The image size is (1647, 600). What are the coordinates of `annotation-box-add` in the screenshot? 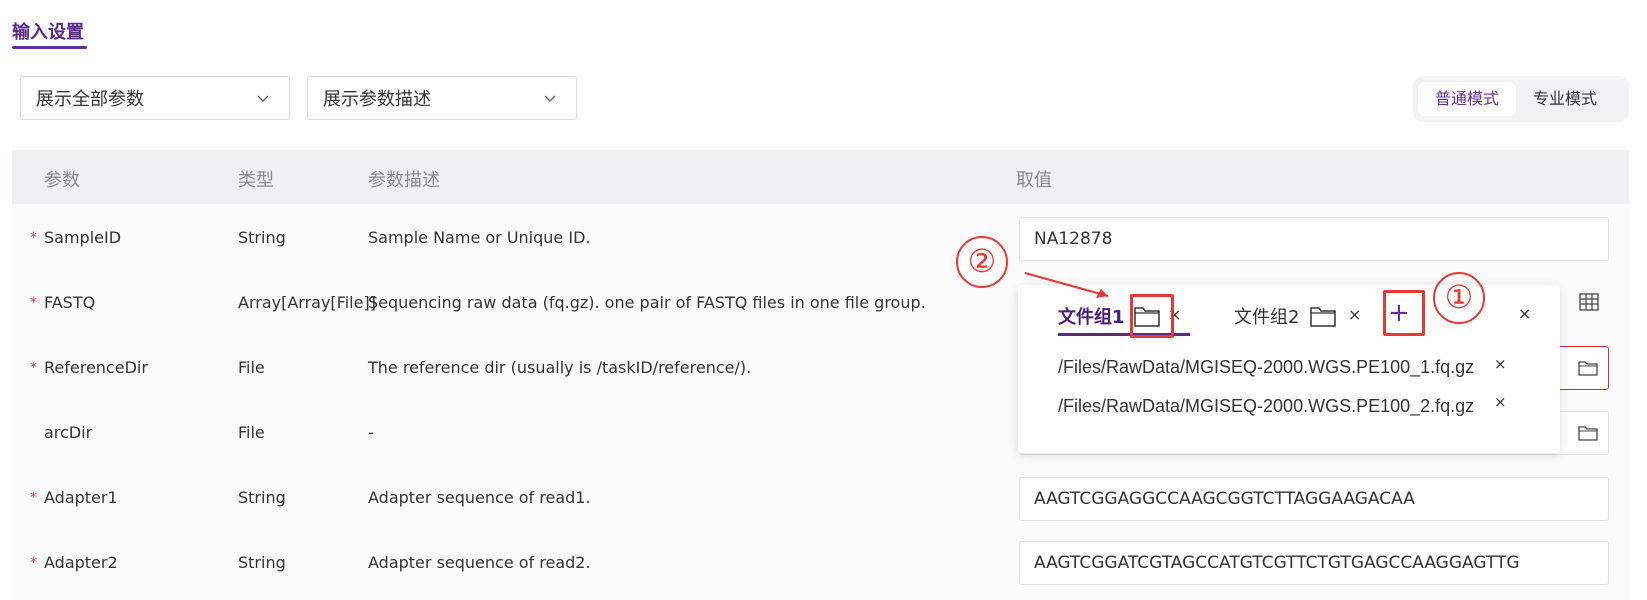 It's located at (1404, 313).